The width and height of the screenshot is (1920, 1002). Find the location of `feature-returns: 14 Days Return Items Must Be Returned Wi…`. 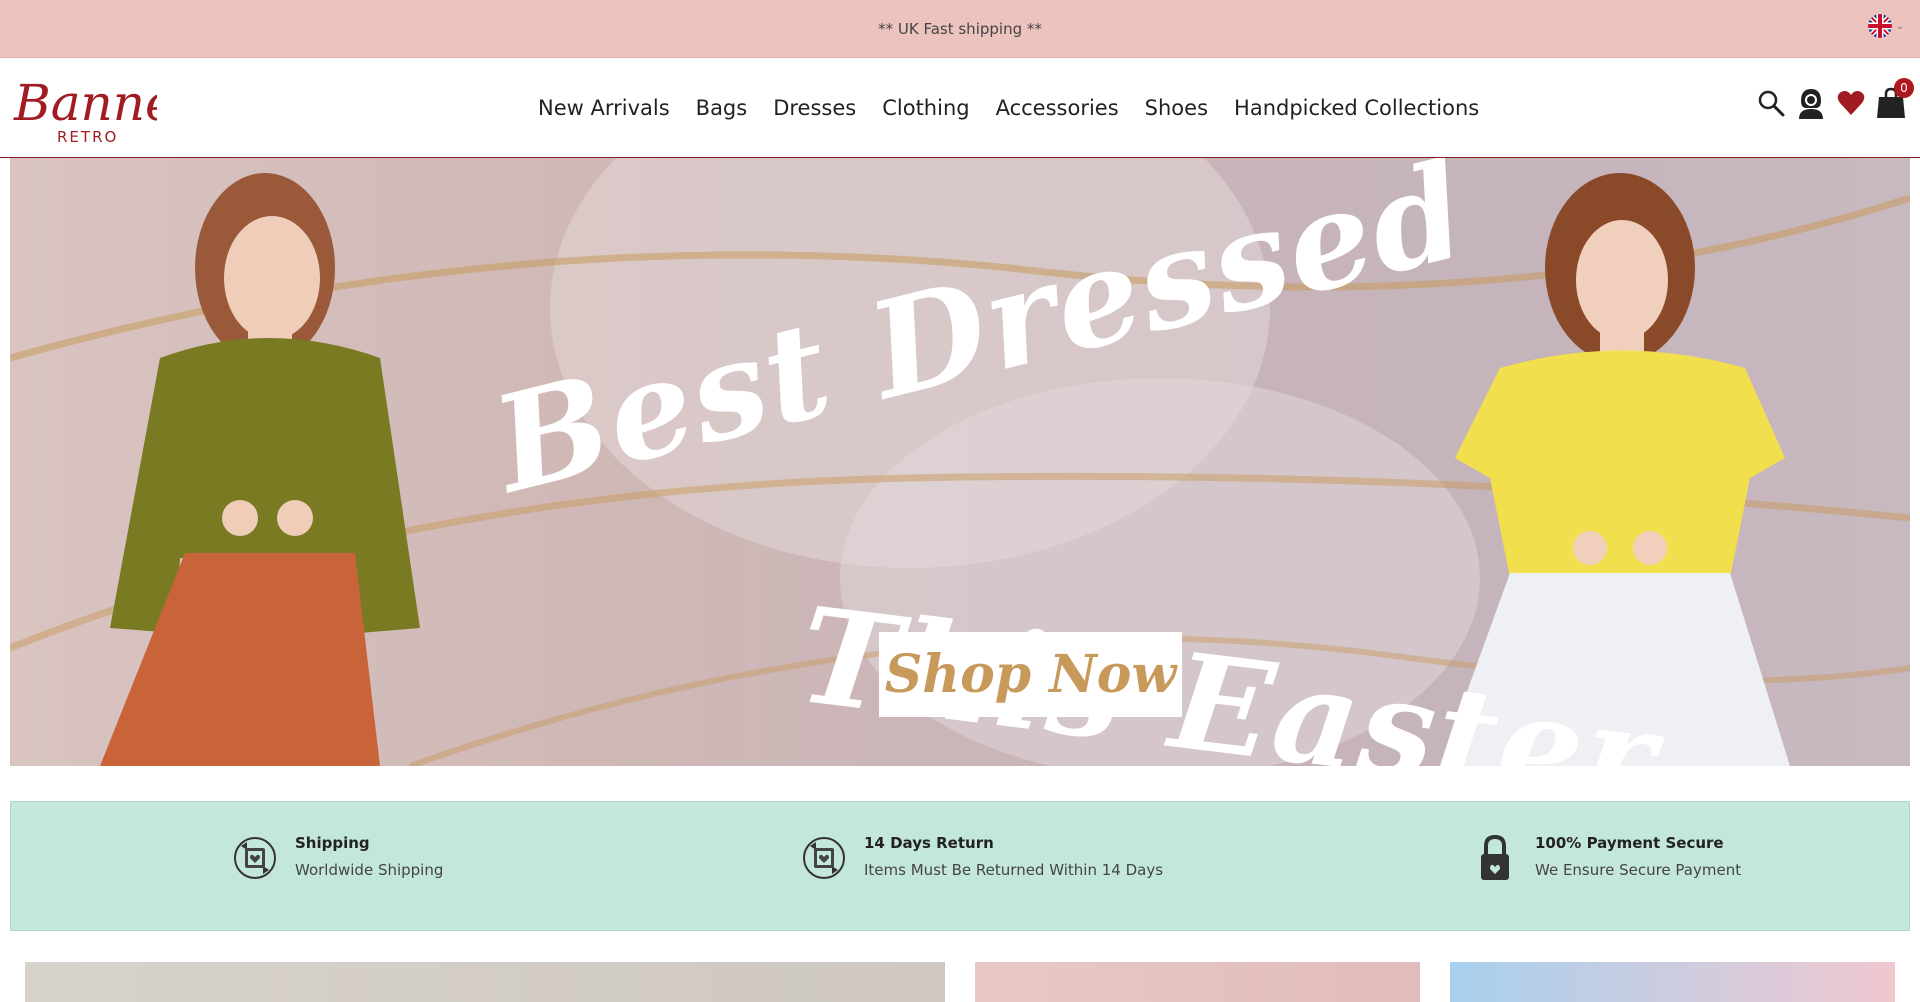

feature-returns: 14 Days Return Items Must Be Returned Wi… is located at coordinates (981, 858).